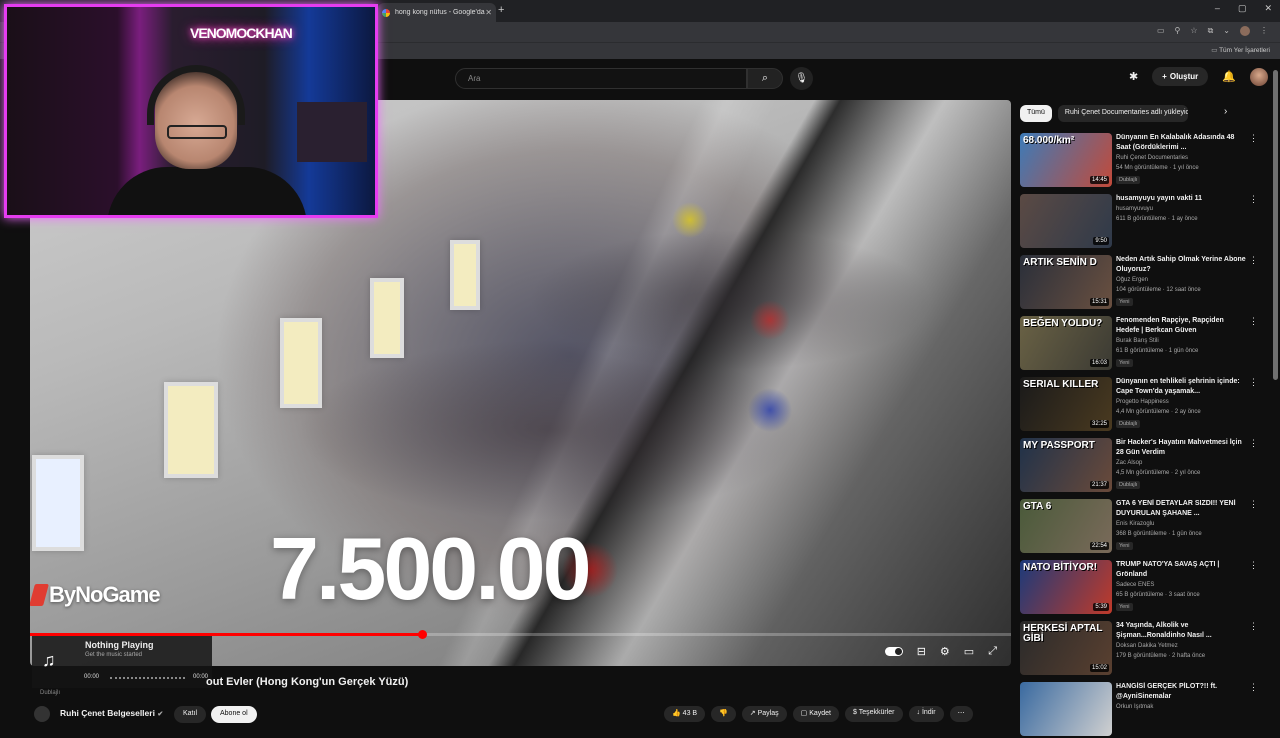 The image size is (1280, 738). What do you see at coordinates (301, 363) in the screenshot?
I see `wall-poster` at bounding box center [301, 363].